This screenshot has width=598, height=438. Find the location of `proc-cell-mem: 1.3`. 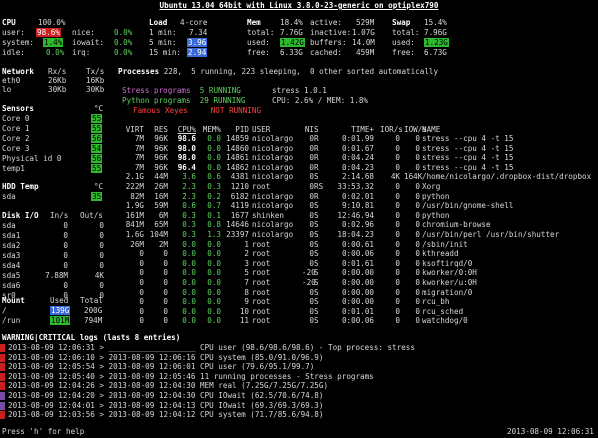

proc-cell-mem: 1.3 is located at coordinates (214, 234).